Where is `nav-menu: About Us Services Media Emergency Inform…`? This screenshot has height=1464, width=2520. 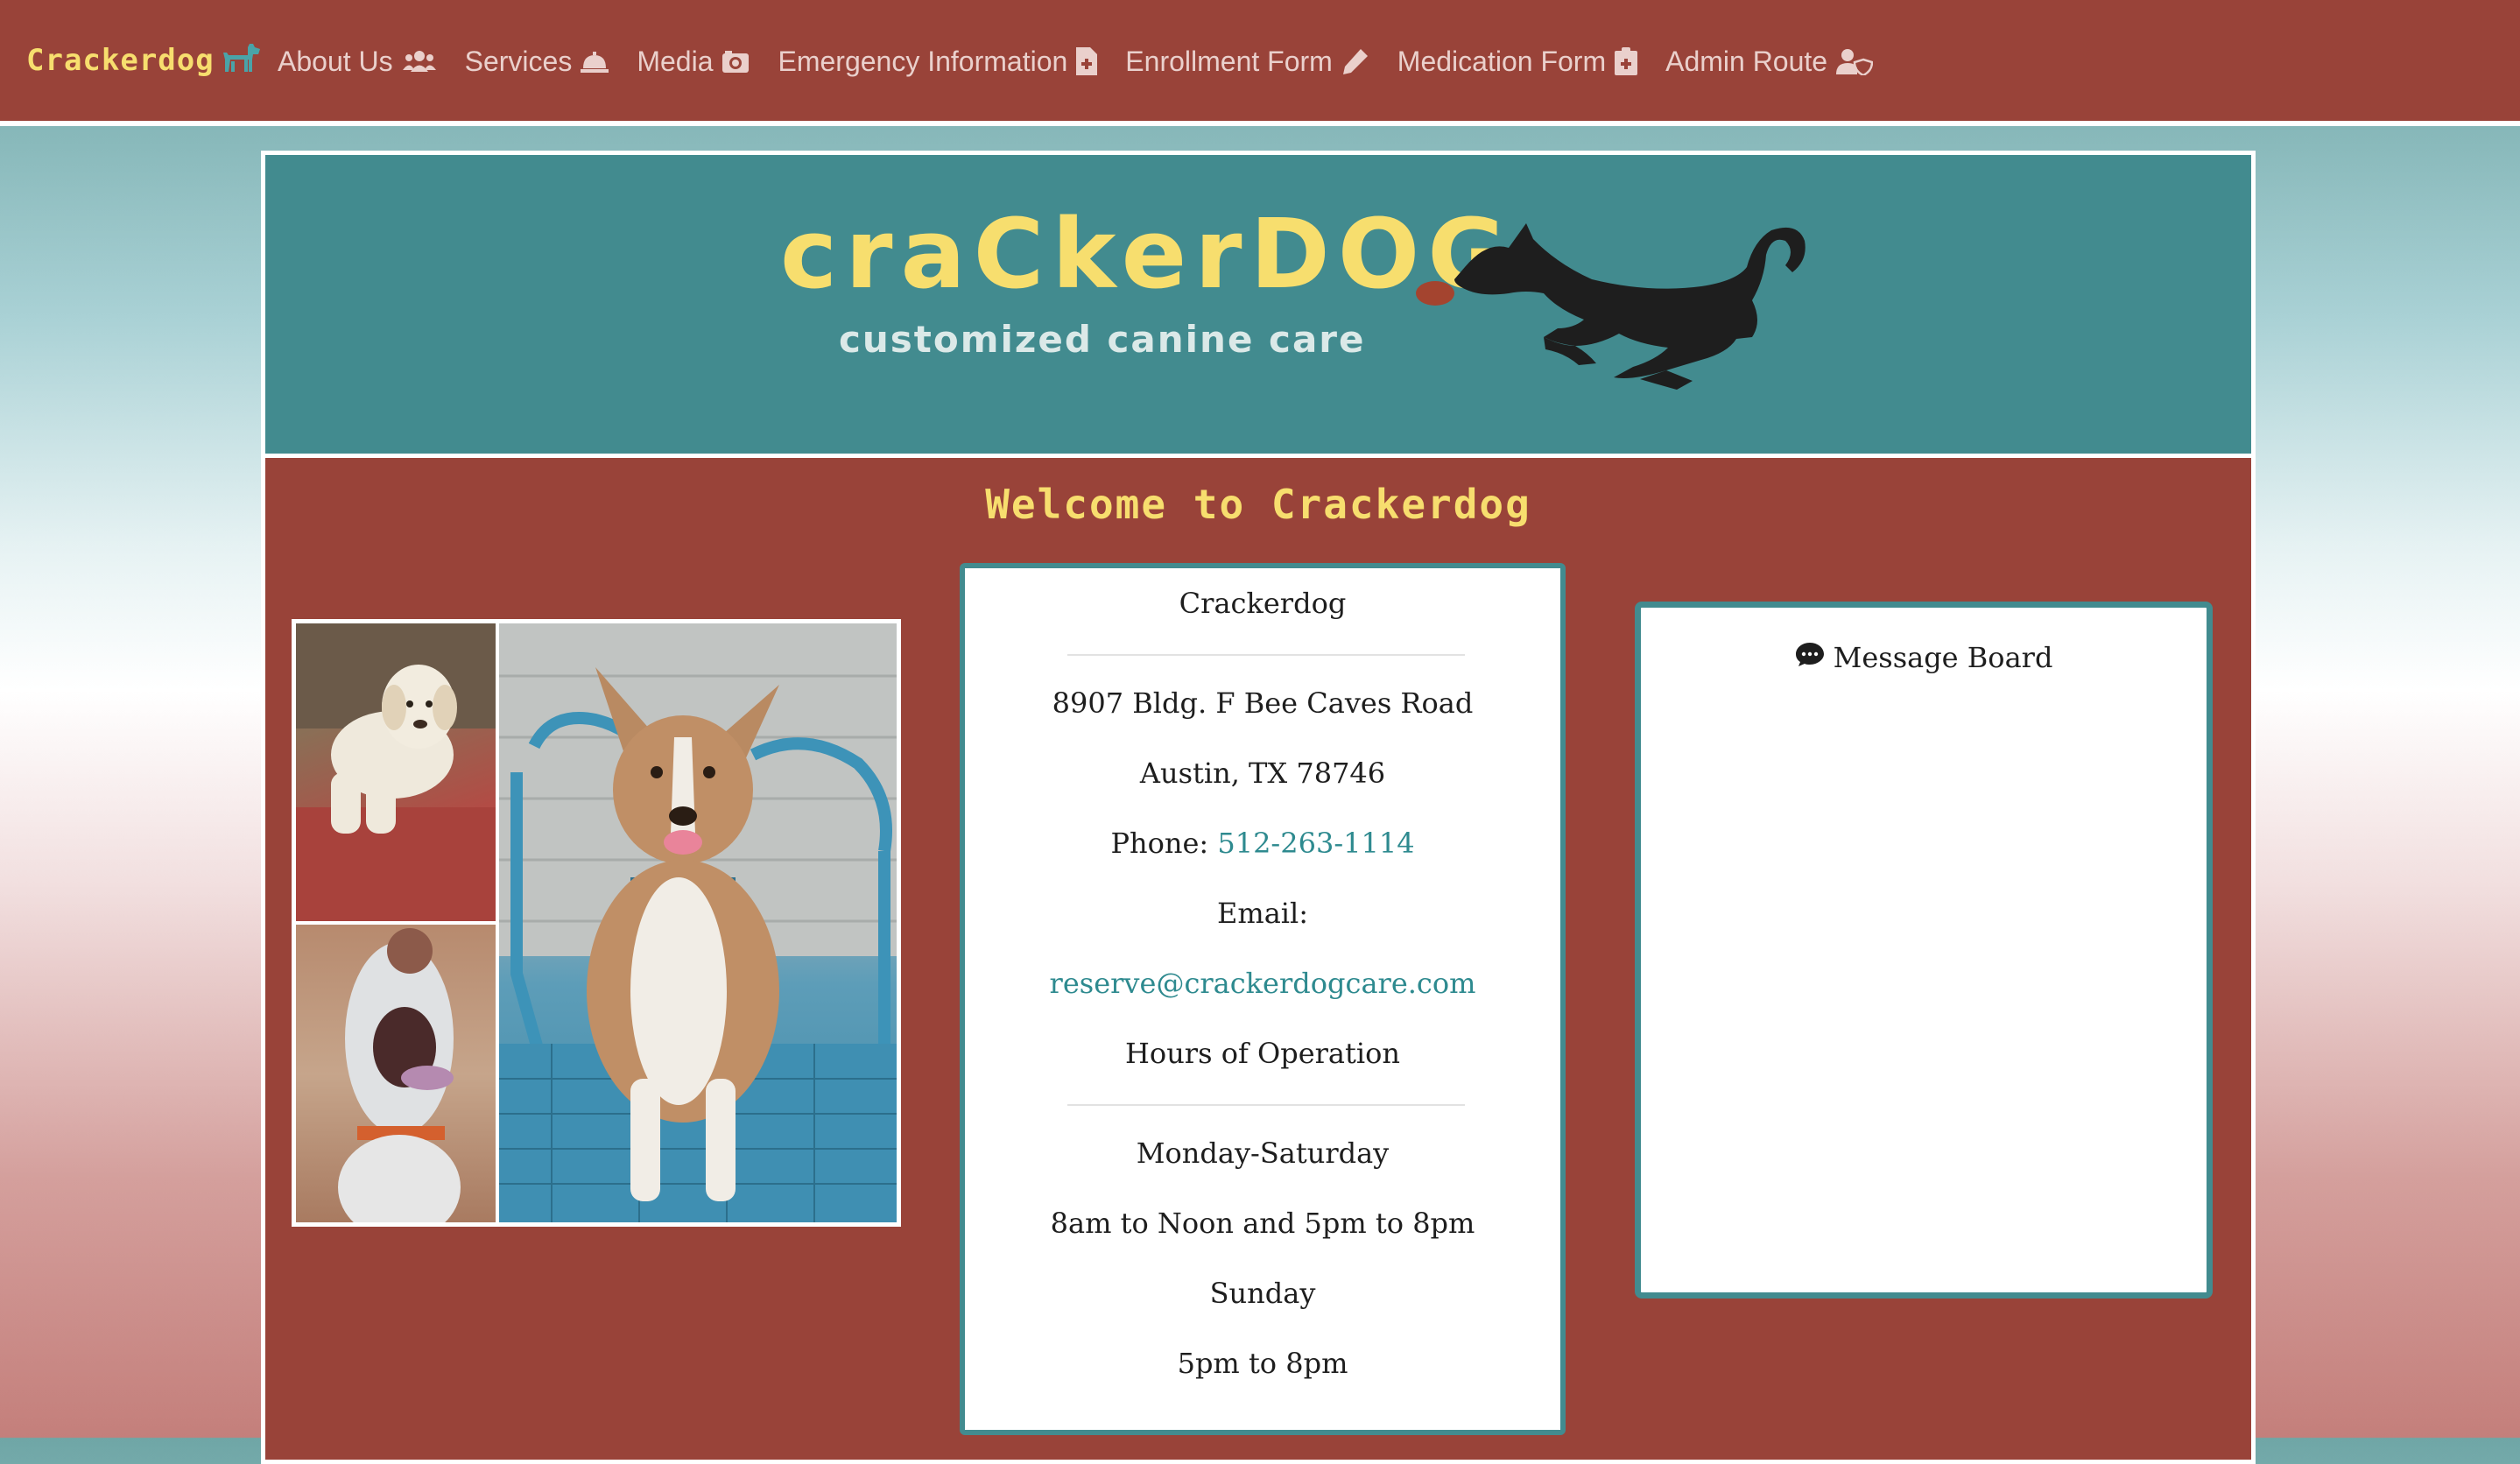
nav-menu: About Us Services Media Emergency Inform… is located at coordinates (1089, 61).